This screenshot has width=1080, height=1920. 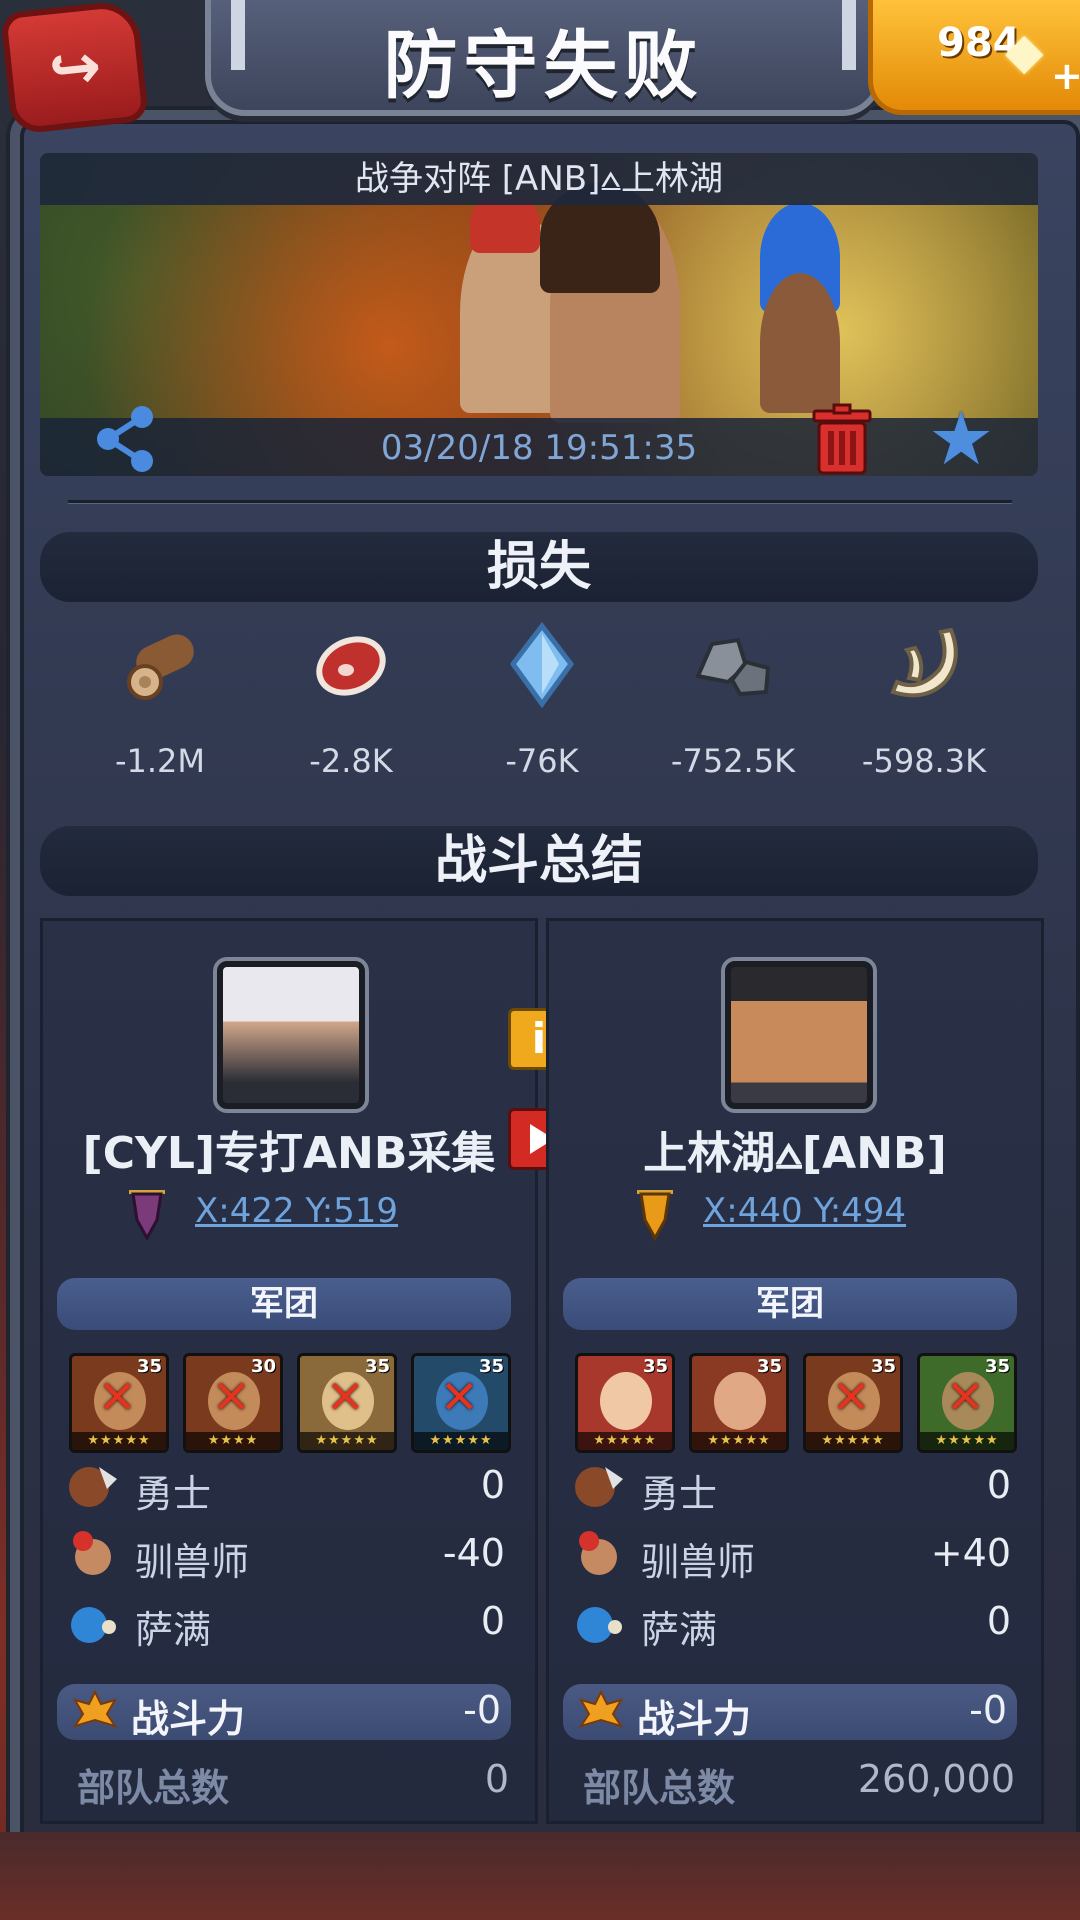 I want to click on losses-header: 损失, so click(x=539, y=567).